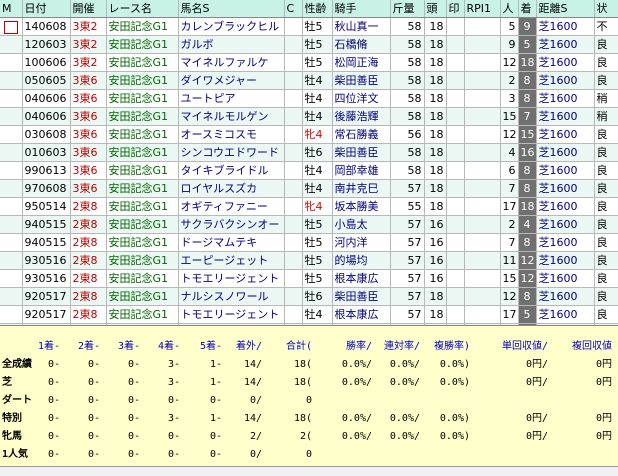 This screenshot has height=476, width=618. What do you see at coordinates (309, 80) in the screenshot?
I see `table-row: 050605 3東6 安田記念G1 ダイワメジャー 牡4 柴田善臣 58 18 2 8 芝1600 良` at bounding box center [309, 80].